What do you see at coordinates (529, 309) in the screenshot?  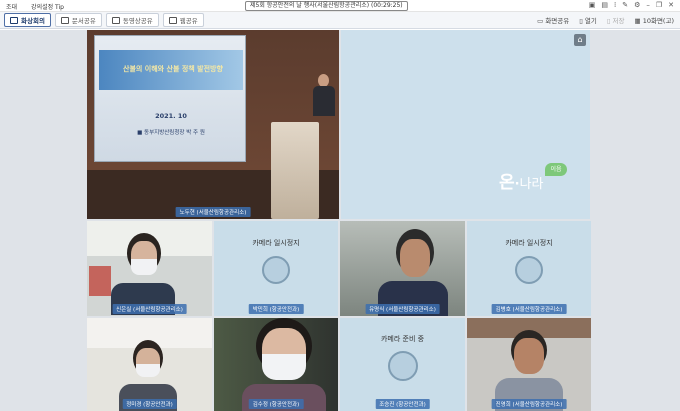 I see `participant-name: 김병호 (서울산림항공관리소)` at bounding box center [529, 309].